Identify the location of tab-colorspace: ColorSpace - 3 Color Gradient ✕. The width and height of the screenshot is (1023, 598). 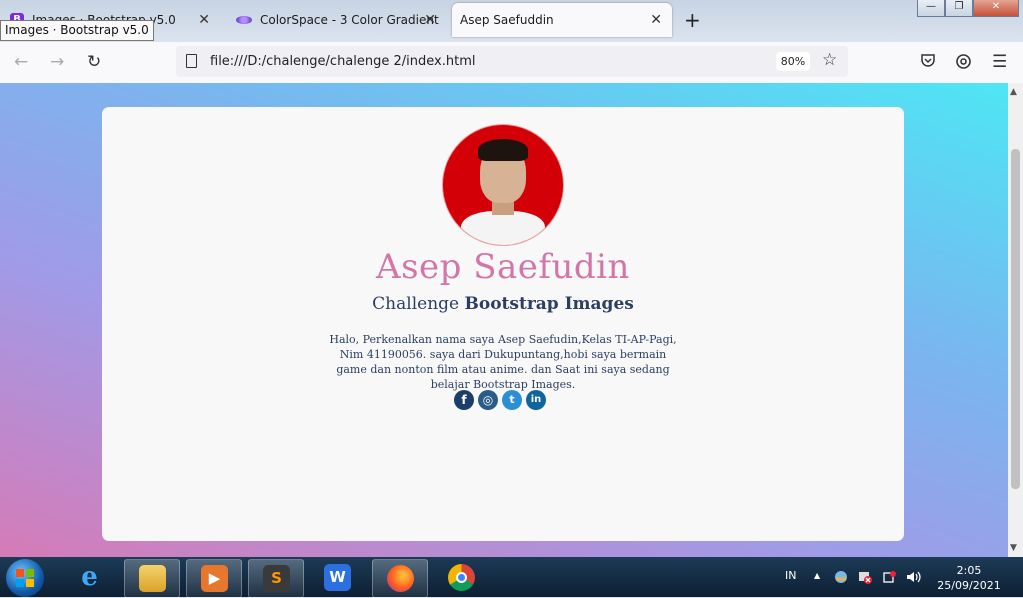
(336, 19).